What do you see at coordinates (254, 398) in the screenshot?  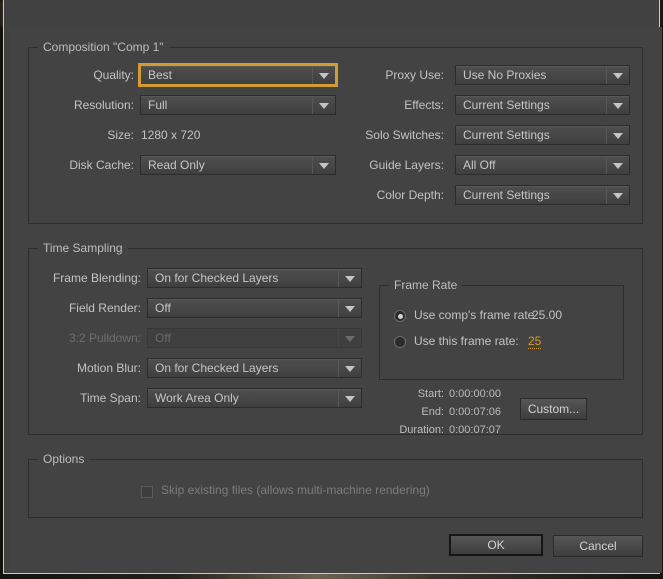 I see `time-span-dropdown: Work Area Only` at bounding box center [254, 398].